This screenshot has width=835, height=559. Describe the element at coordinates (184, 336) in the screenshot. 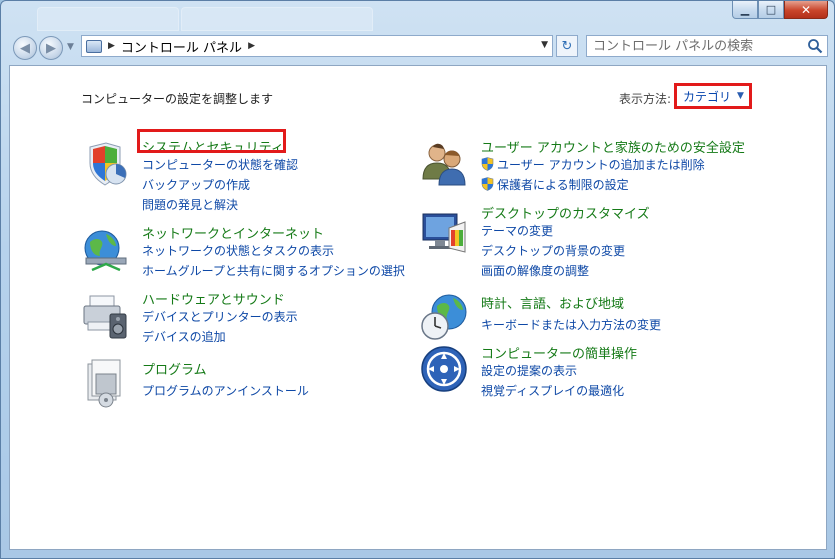

I see `link-add-device: デバイスの追加` at that location.